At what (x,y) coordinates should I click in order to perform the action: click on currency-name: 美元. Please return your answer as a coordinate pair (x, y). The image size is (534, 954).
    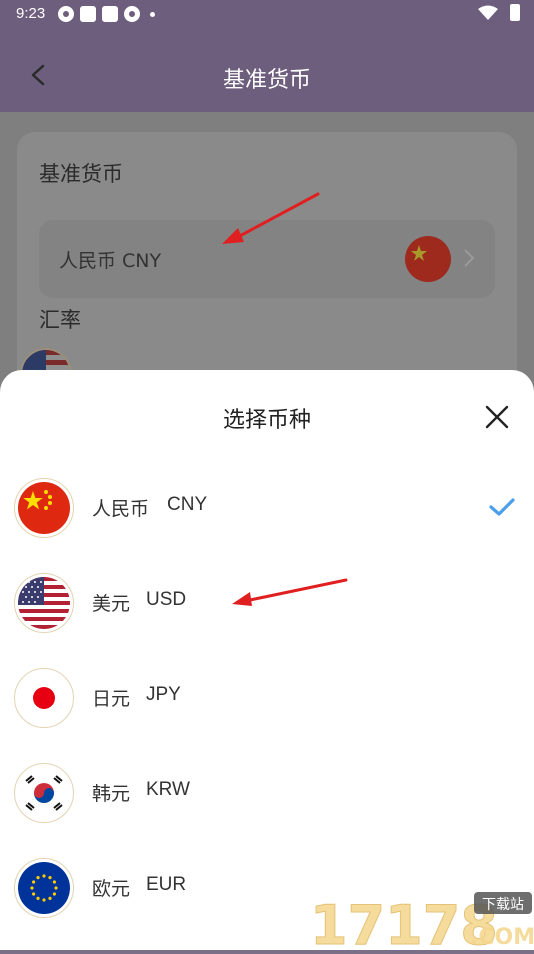
    Looking at the image, I should click on (111, 604).